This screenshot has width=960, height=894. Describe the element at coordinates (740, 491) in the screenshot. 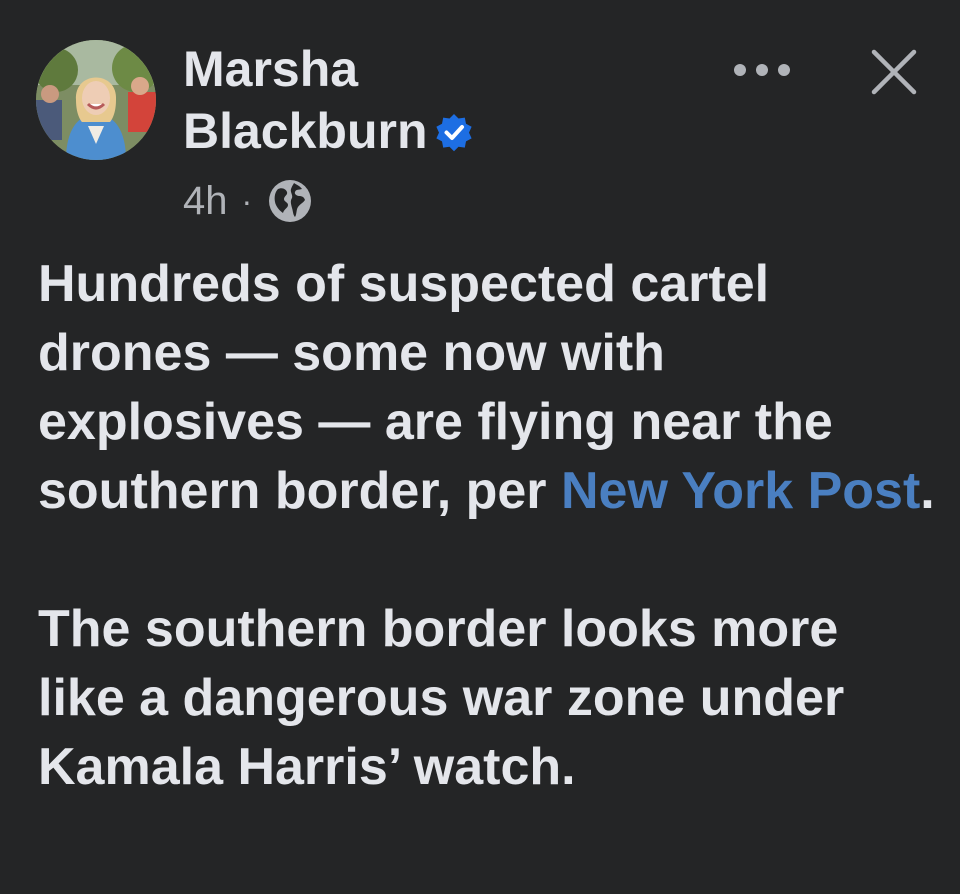

I see `source-link: New York Post` at that location.